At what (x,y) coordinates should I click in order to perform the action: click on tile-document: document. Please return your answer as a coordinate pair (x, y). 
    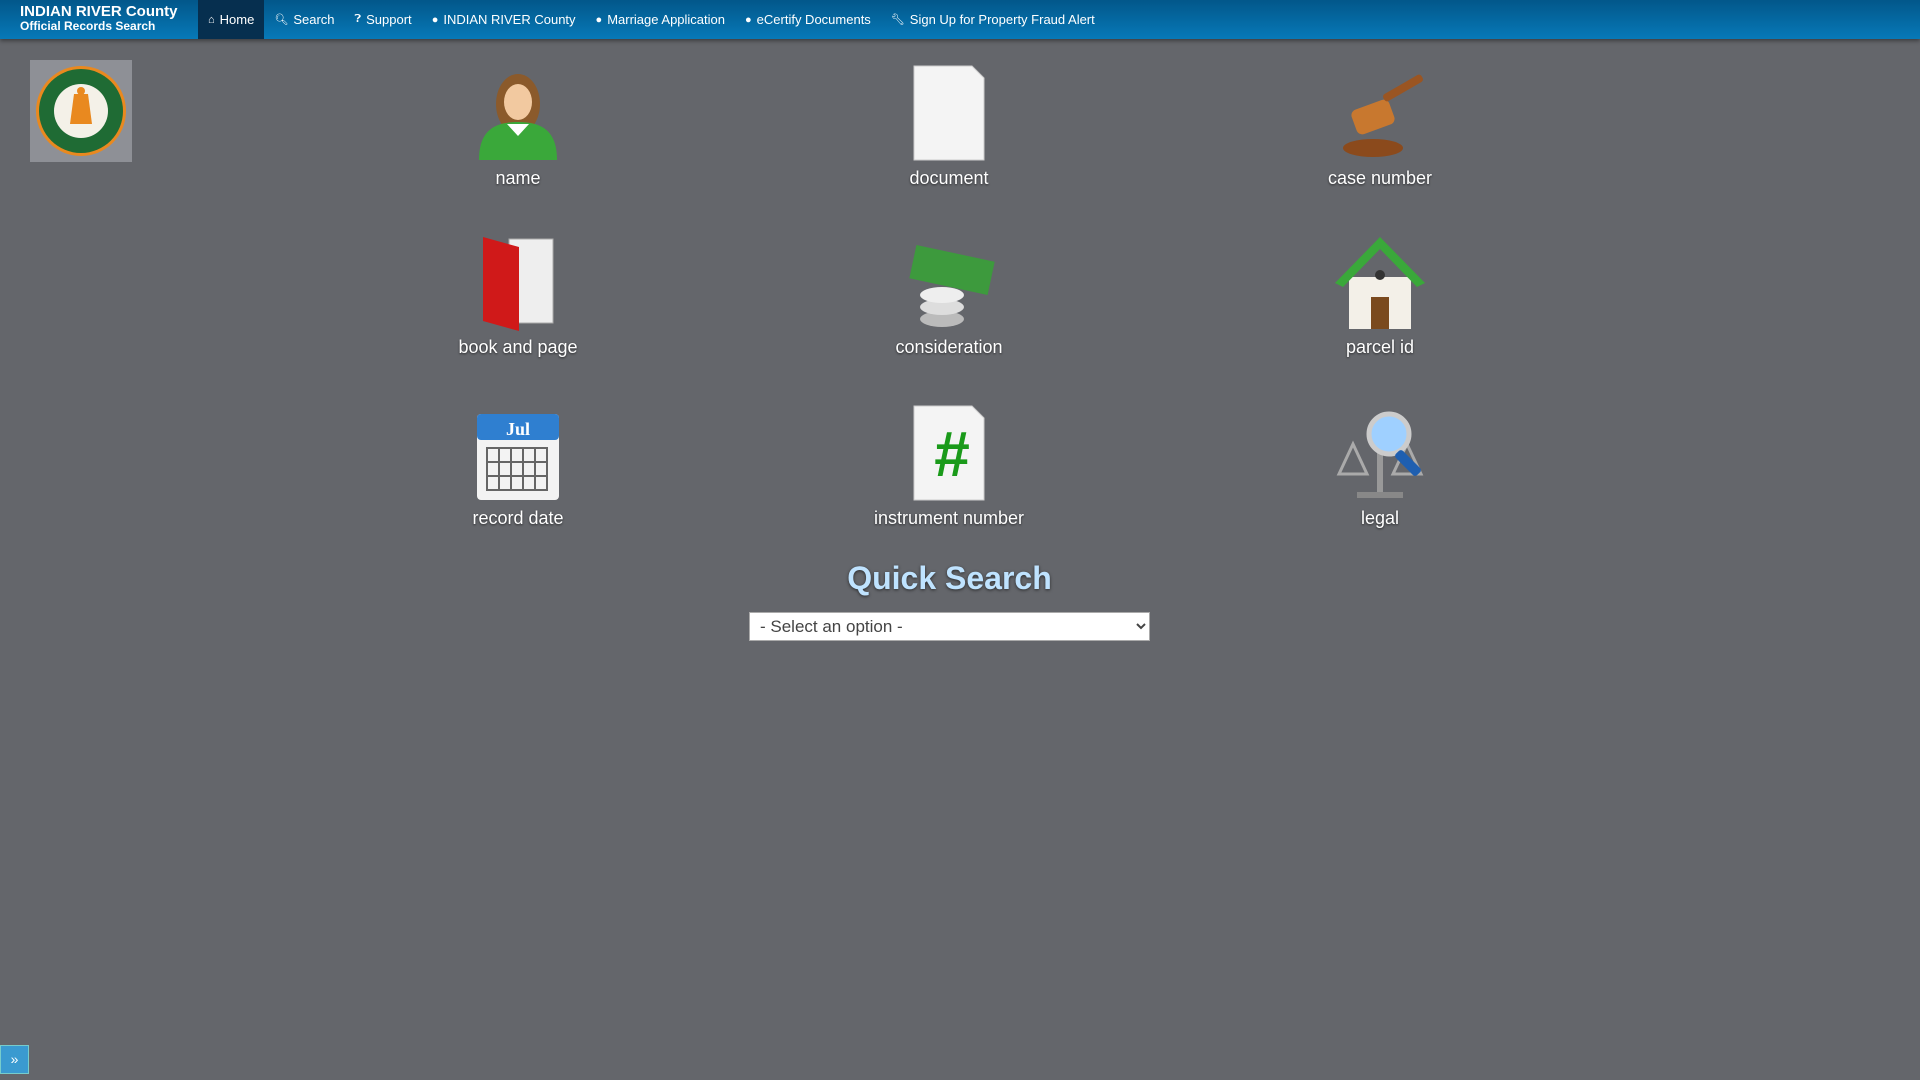
    Looking at the image, I should click on (949, 126).